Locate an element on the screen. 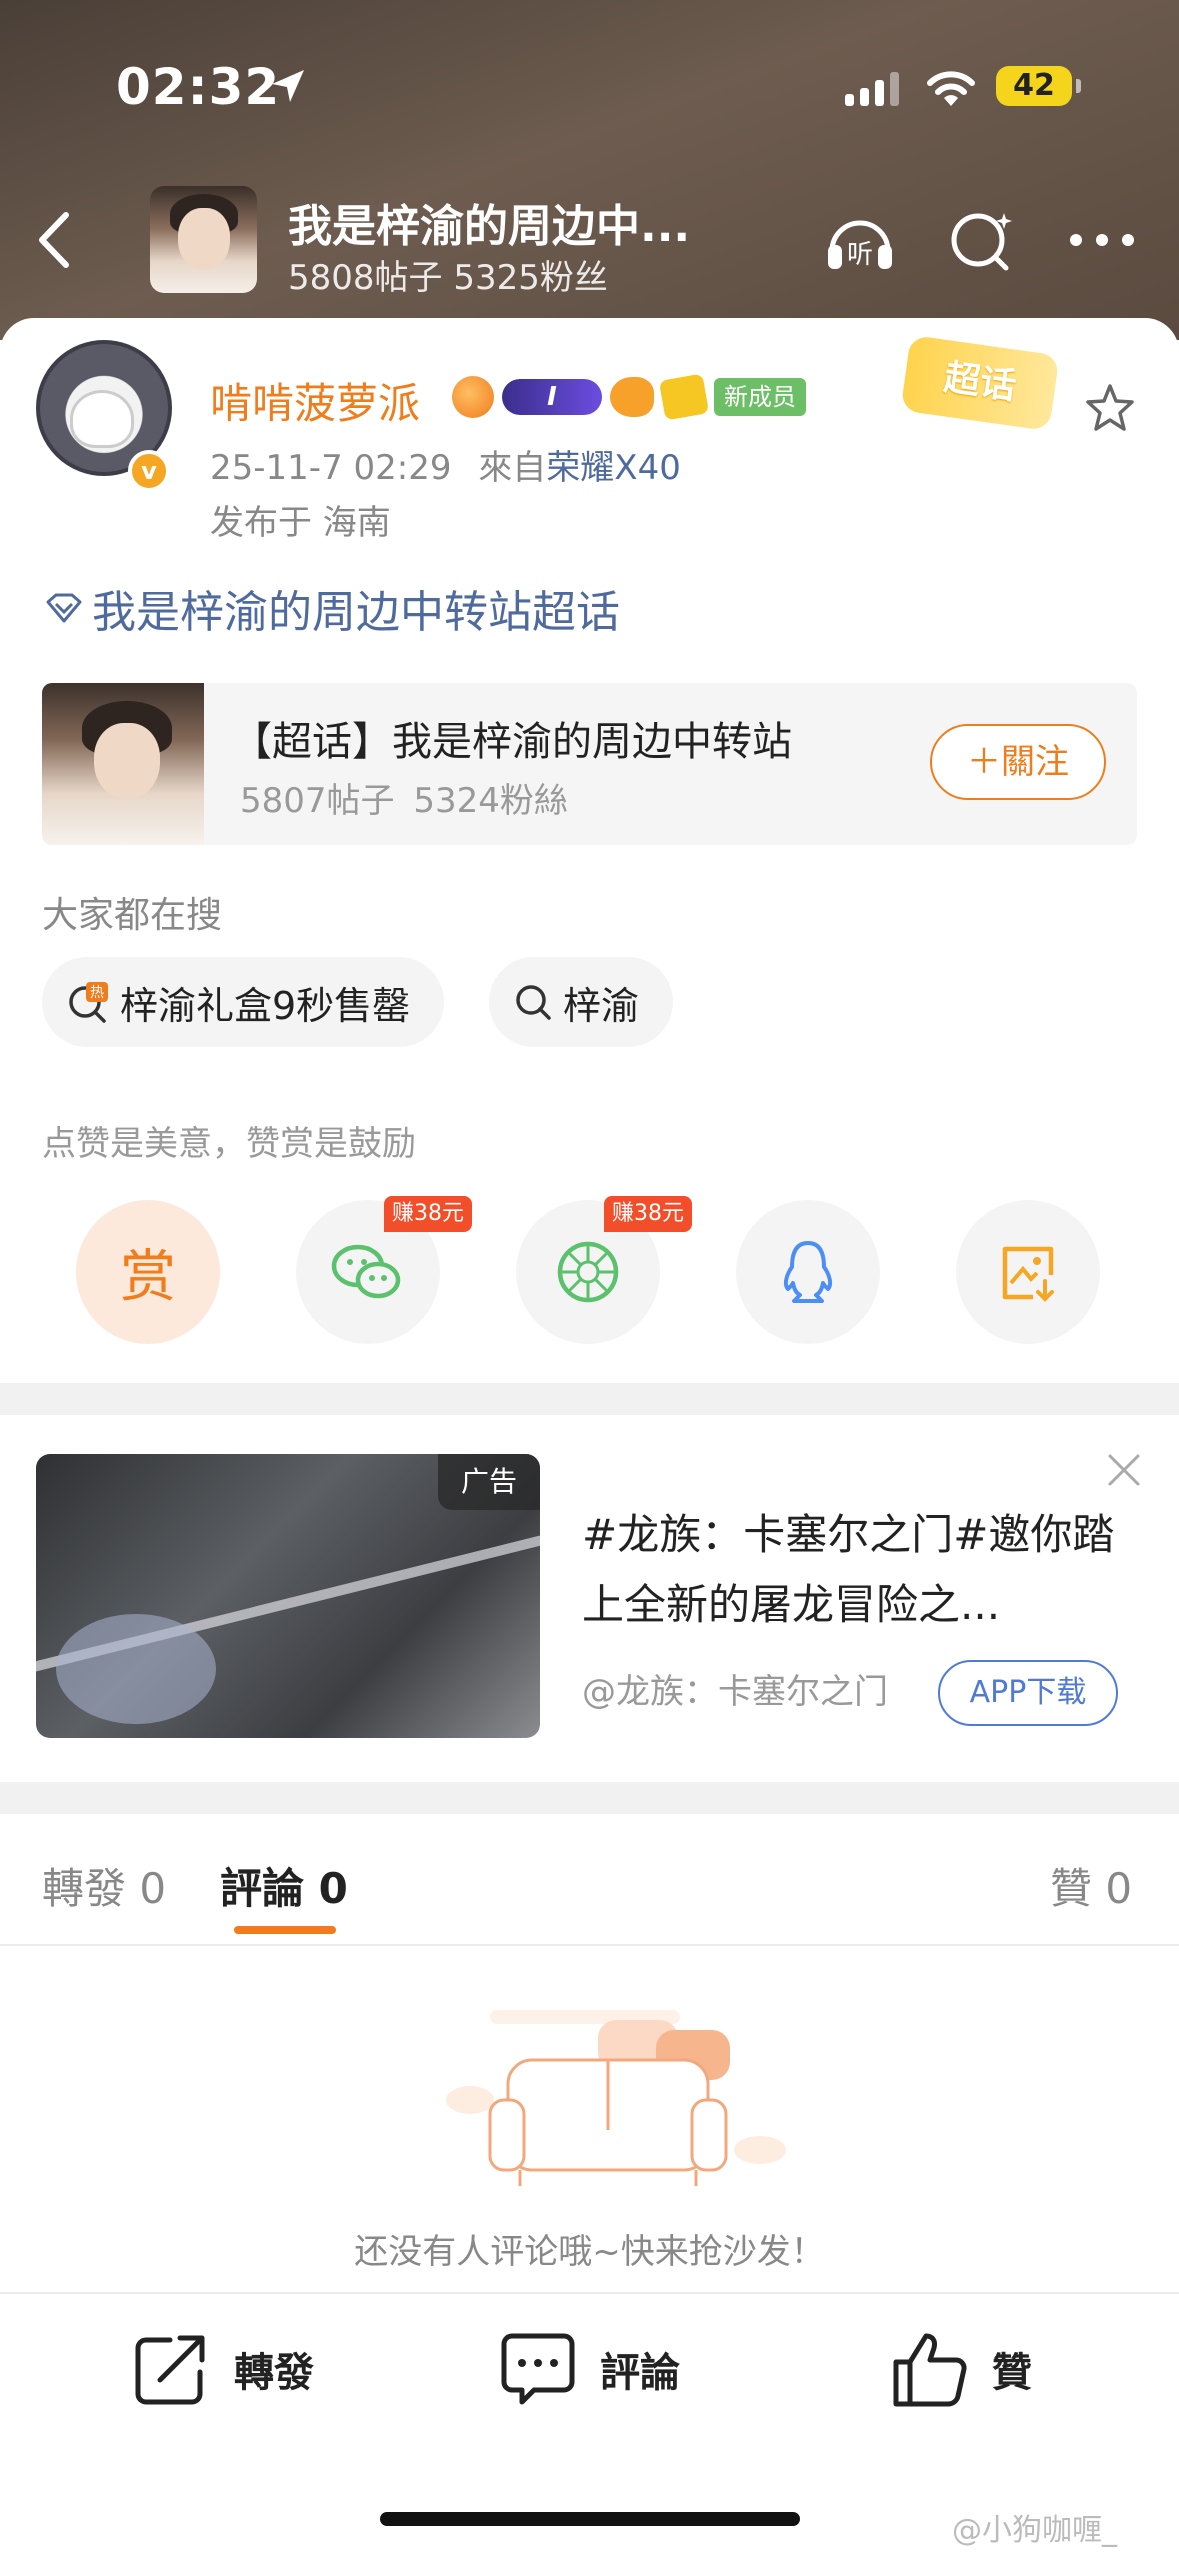 The image size is (1179, 2556). app-download-button: APP下载 is located at coordinates (1028, 1693).